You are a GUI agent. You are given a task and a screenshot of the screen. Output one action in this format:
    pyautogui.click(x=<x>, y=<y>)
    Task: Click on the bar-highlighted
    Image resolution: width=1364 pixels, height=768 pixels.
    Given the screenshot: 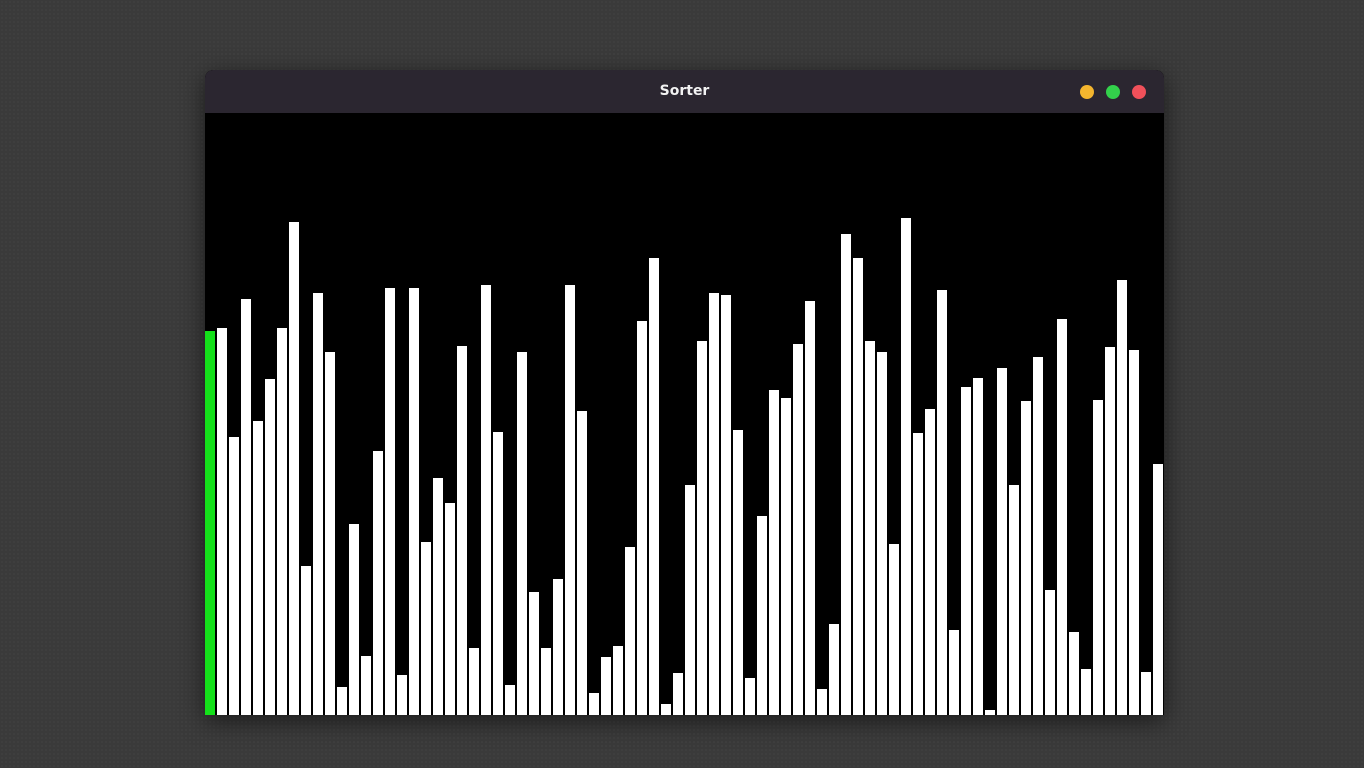 What is the action you would take?
    pyautogui.click(x=210, y=523)
    